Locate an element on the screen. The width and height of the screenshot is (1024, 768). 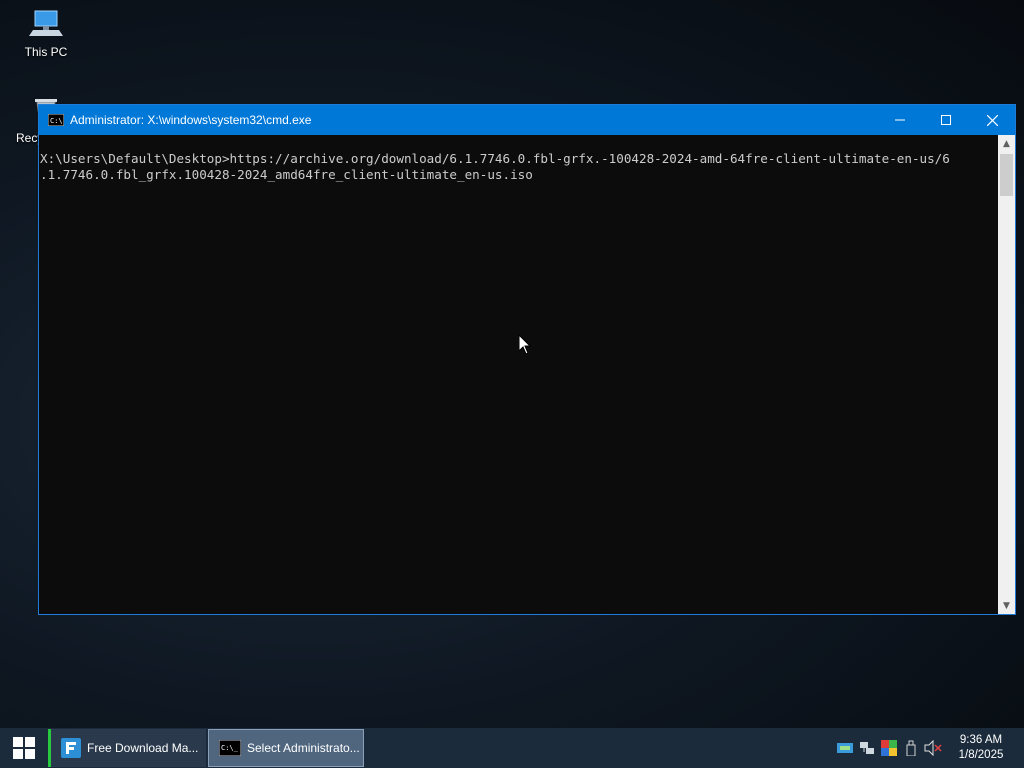
close-icon is located at coordinates (992, 120).